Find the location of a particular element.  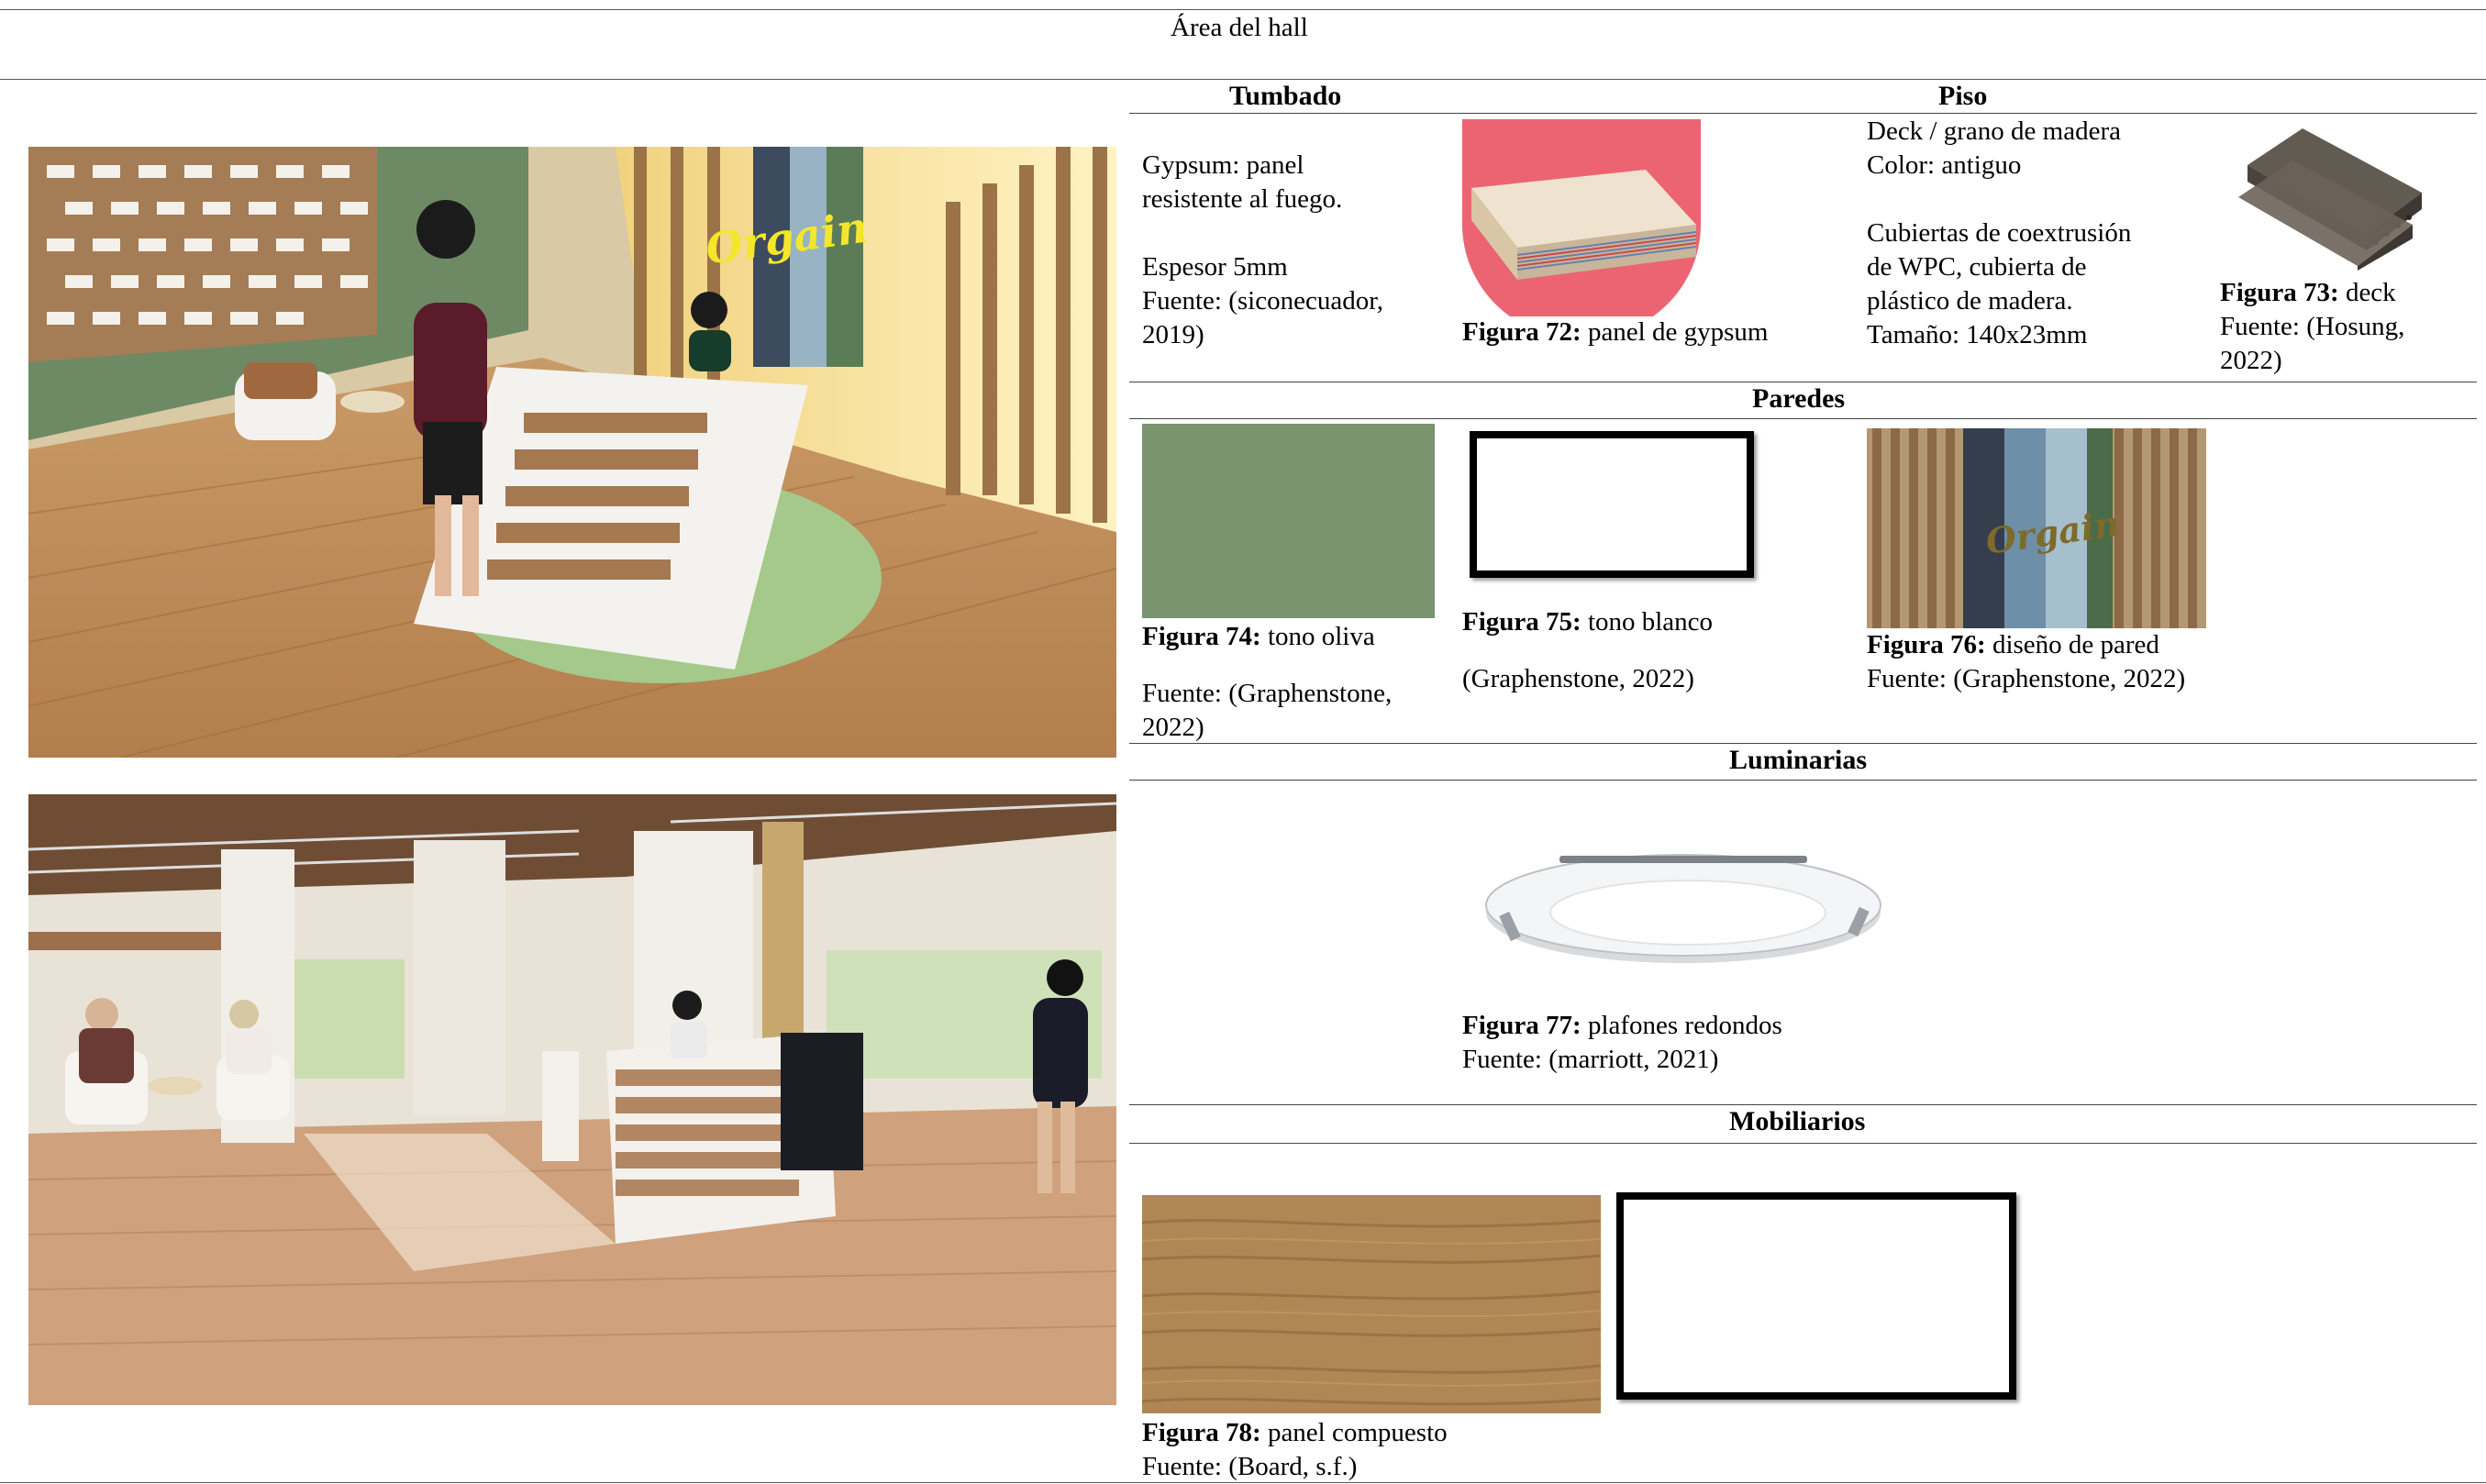

gypsum-panel-image is located at coordinates (1581, 217).